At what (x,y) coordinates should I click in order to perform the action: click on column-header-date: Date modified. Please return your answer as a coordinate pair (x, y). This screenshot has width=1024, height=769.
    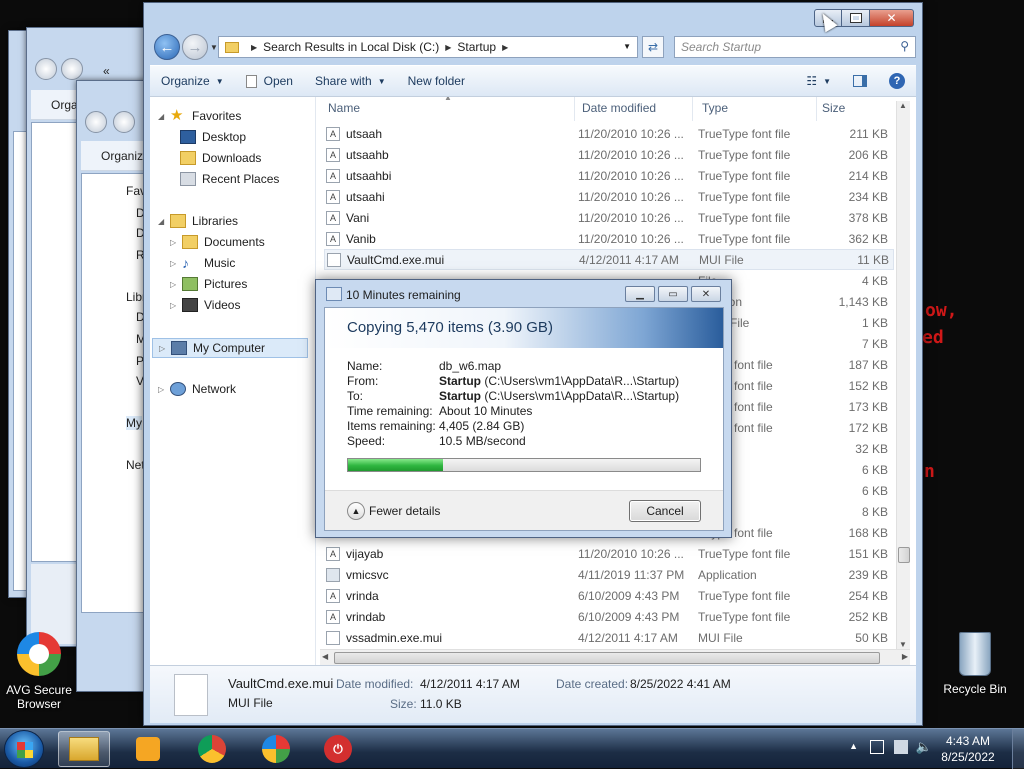
    Looking at the image, I should click on (619, 108).